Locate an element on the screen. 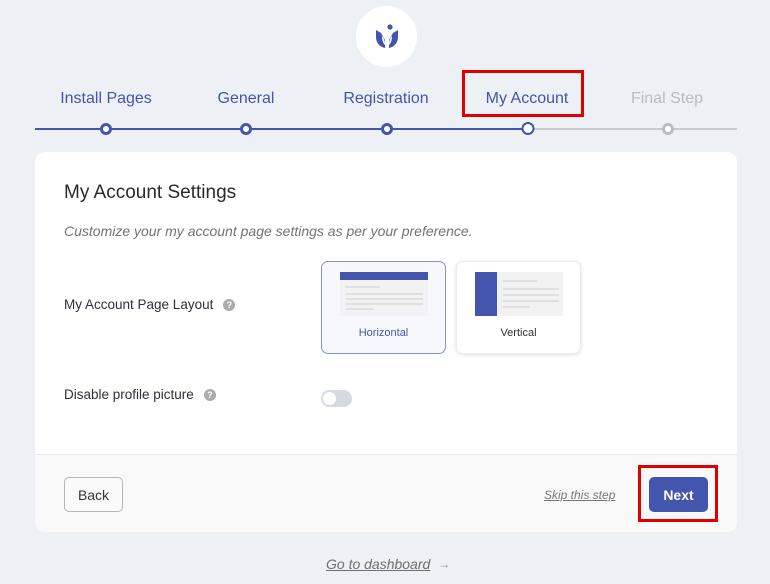 The width and height of the screenshot is (770, 584). step-general: General is located at coordinates (246, 99).